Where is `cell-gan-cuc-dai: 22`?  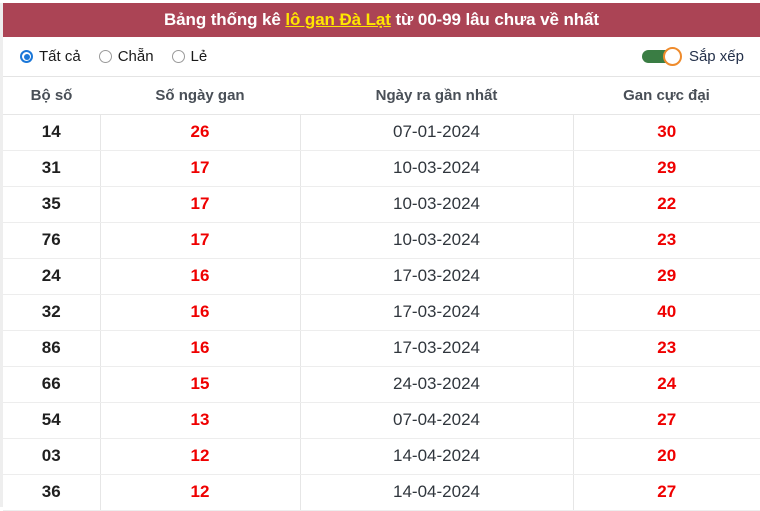 cell-gan-cuc-dai: 22 is located at coordinates (666, 204).